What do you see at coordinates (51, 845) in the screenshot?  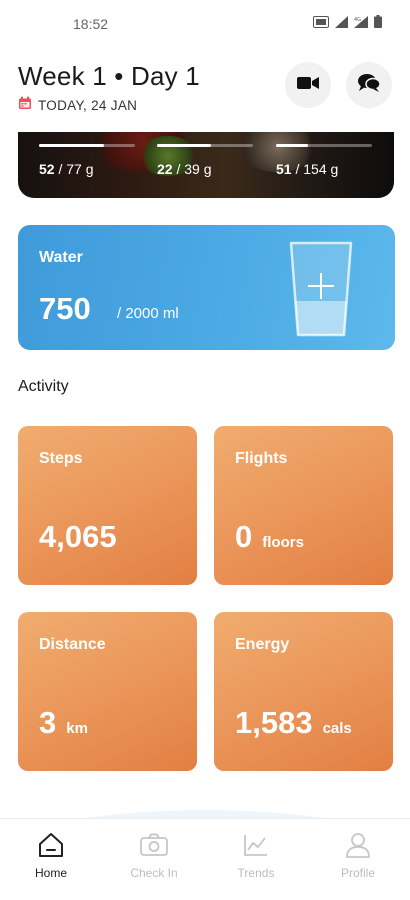 I see `home-icon` at bounding box center [51, 845].